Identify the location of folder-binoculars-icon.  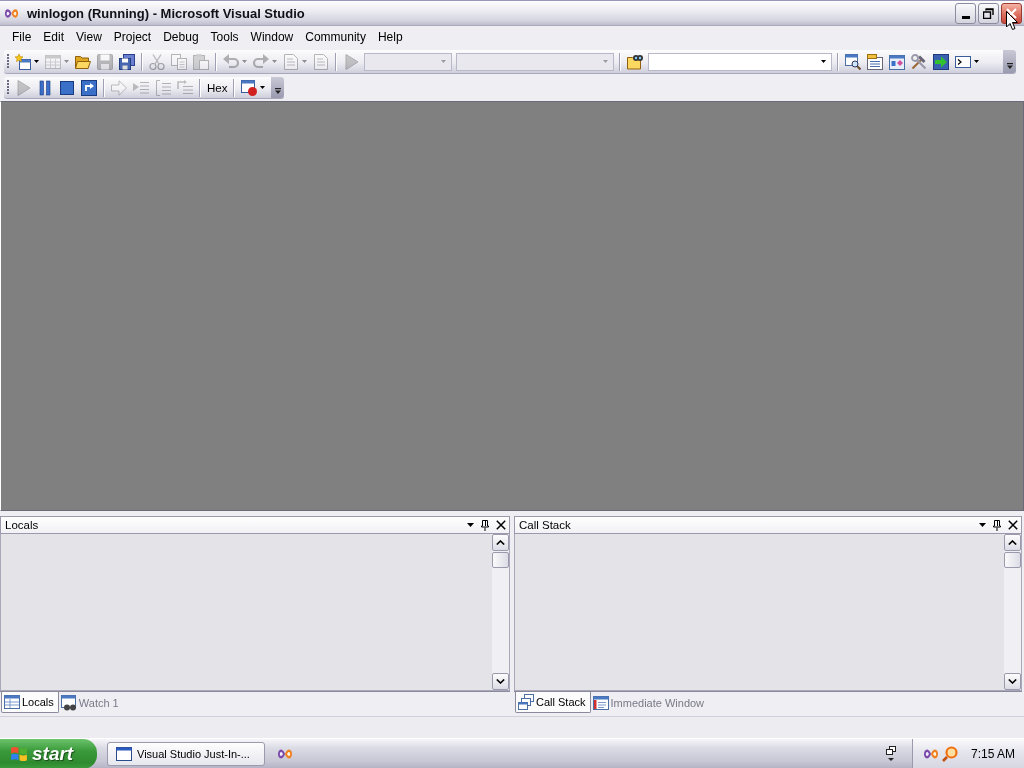
(635, 61).